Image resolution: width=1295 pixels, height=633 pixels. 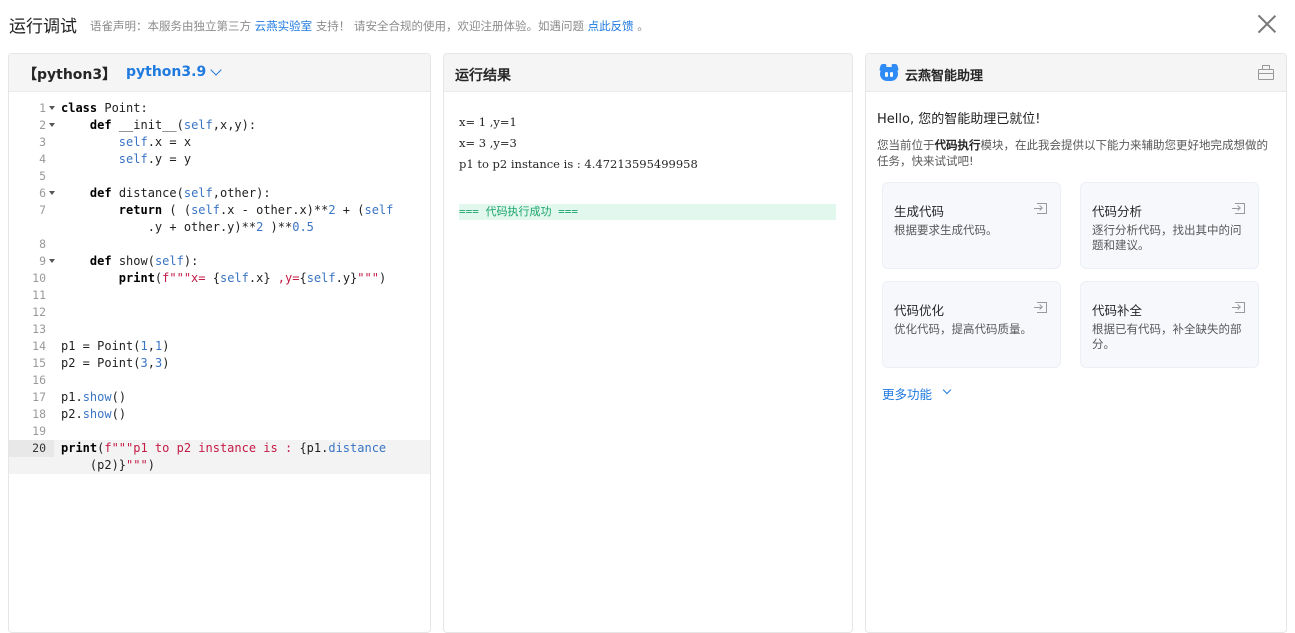 What do you see at coordinates (578, 164) in the screenshot?
I see `output-line: p1 to p2 instance is : 4.47213595499958` at bounding box center [578, 164].